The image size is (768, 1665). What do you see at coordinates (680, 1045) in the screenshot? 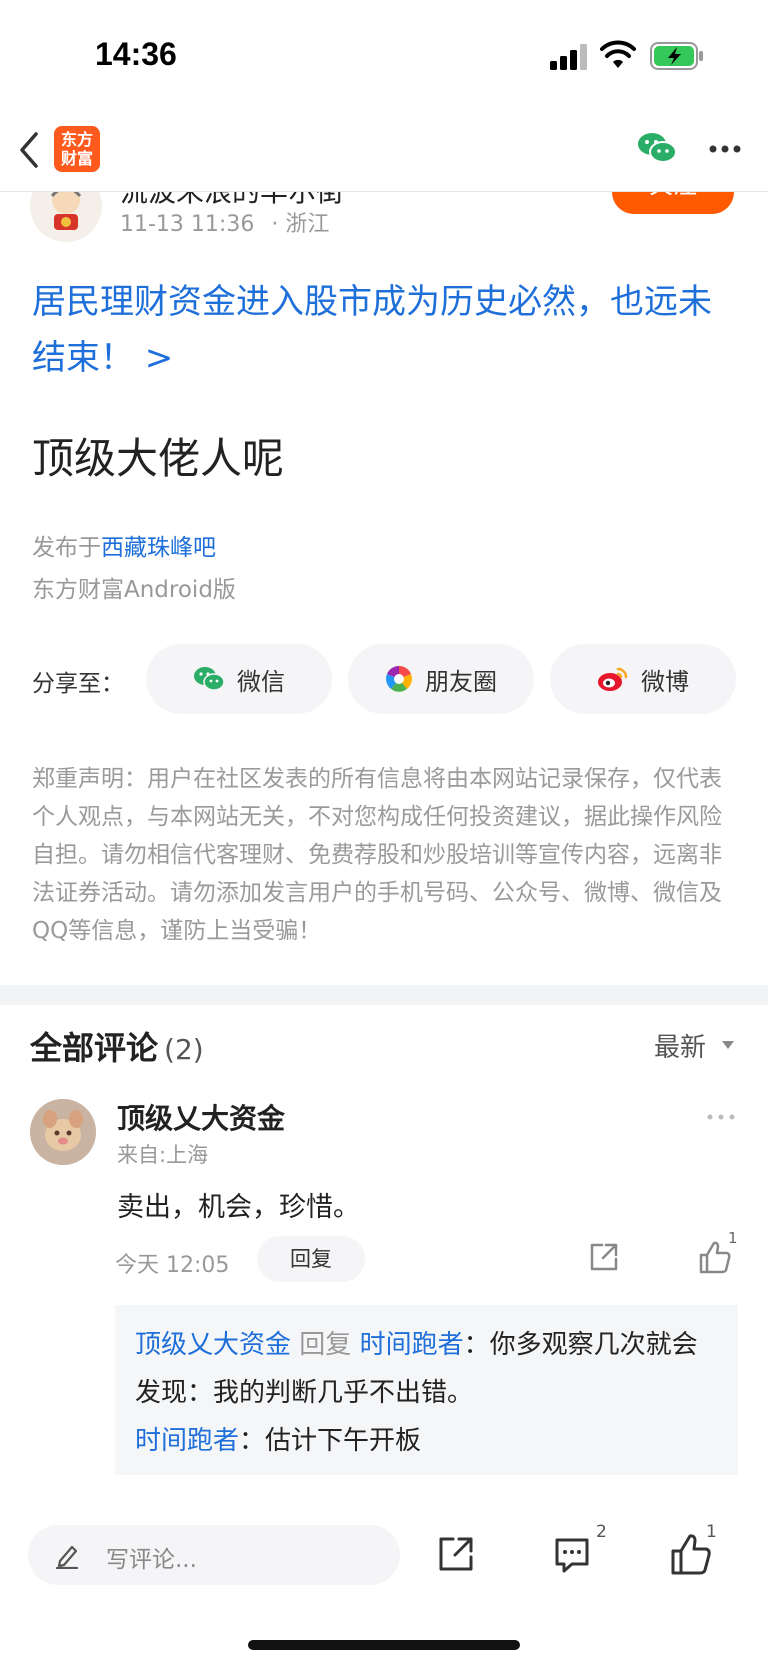
I see `sort-button: 最新` at bounding box center [680, 1045].